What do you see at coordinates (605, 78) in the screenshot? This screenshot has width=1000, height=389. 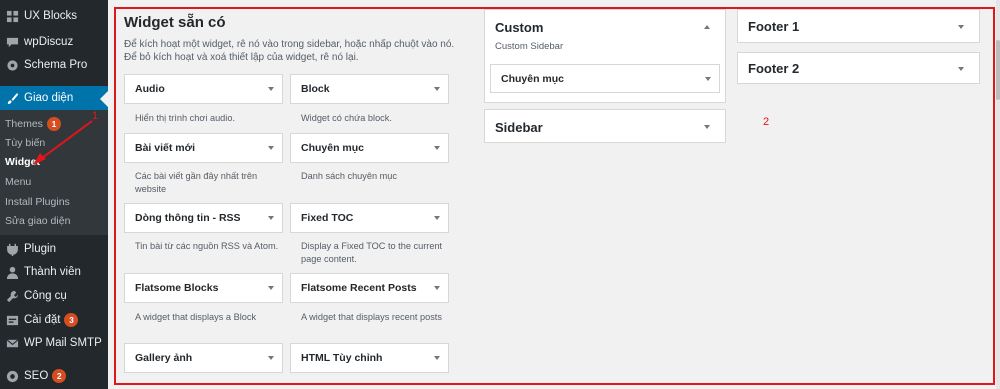 I see `sidebar-widget-chuyen-muc: Chuyên mục` at bounding box center [605, 78].